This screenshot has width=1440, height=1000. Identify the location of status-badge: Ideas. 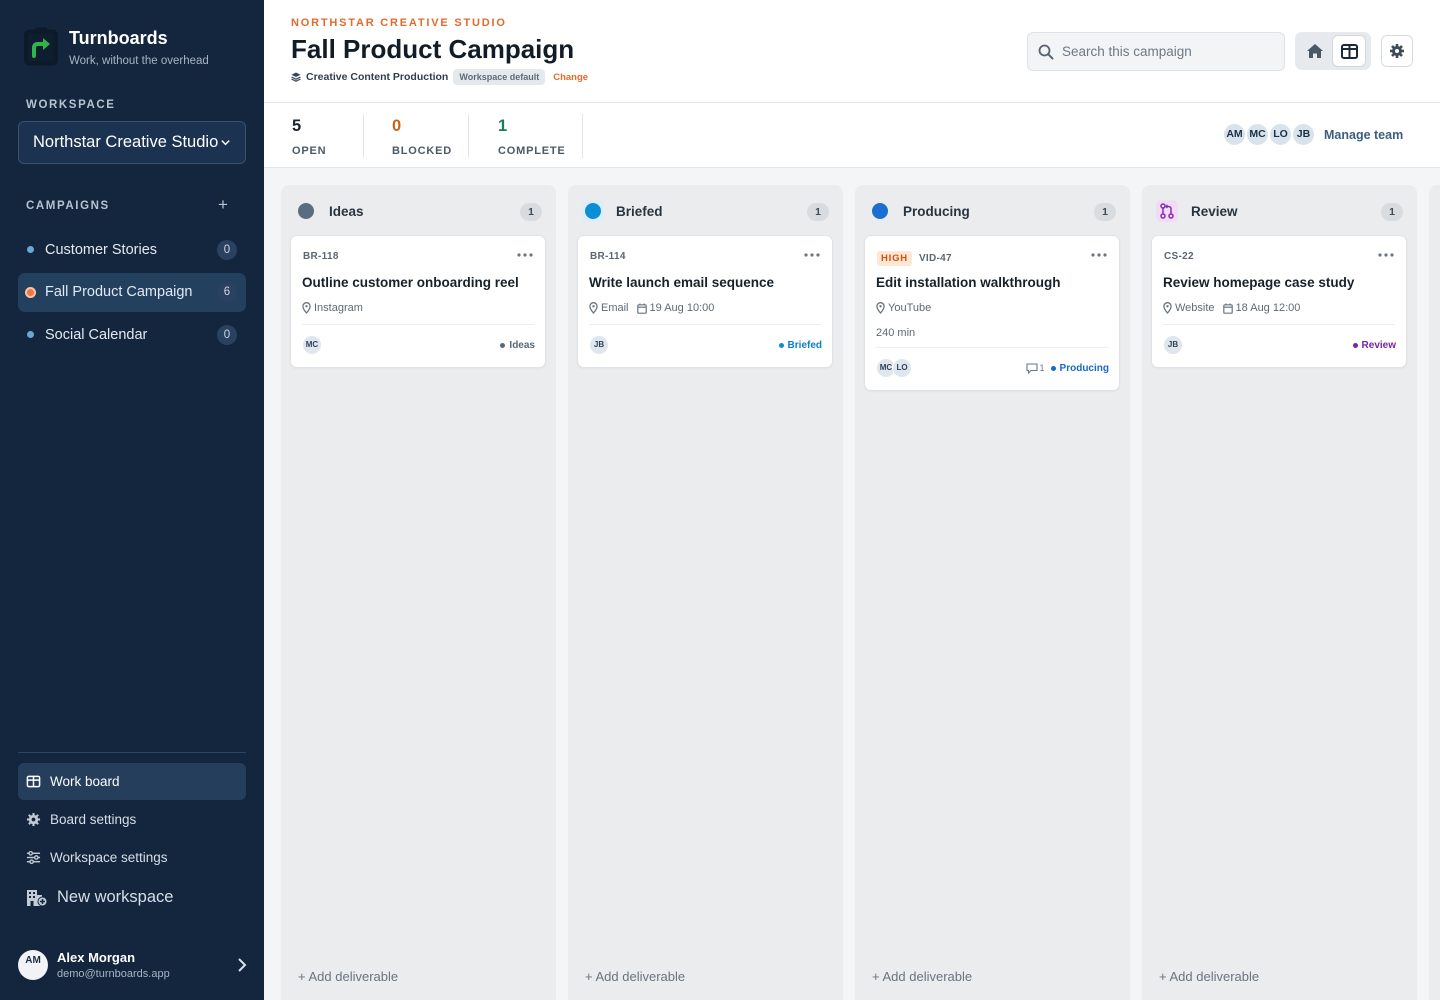
(517, 345).